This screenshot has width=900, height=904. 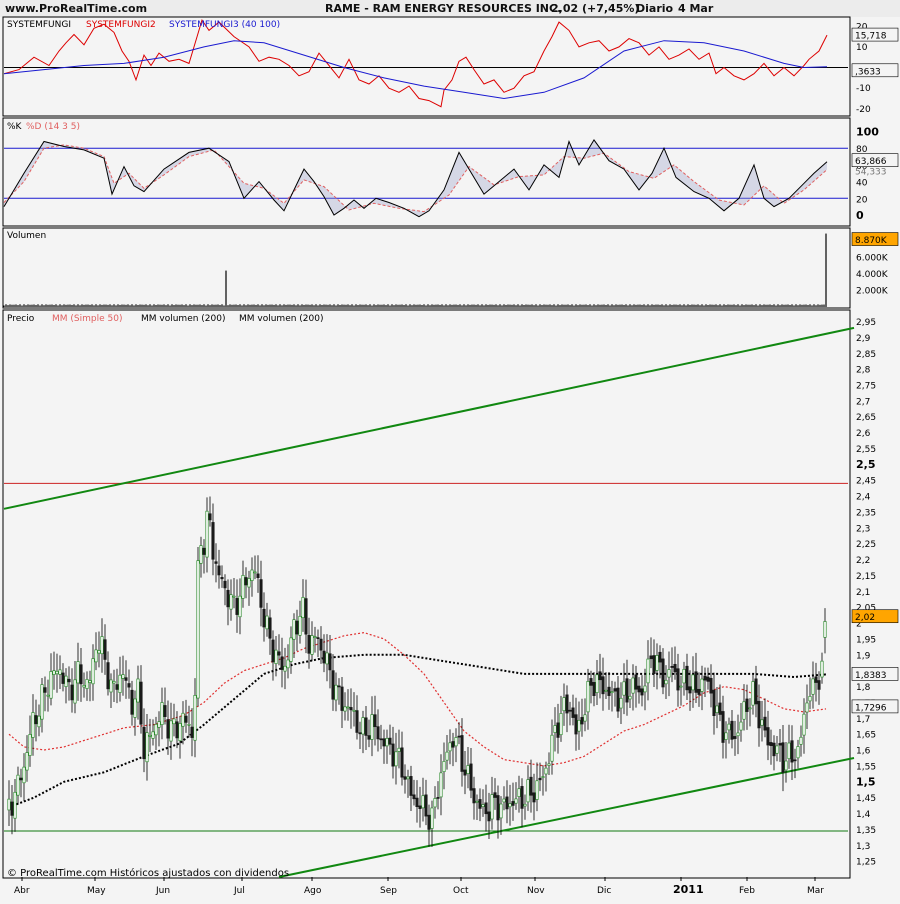 What do you see at coordinates (21, 319) in the screenshot?
I see `legend-price: Precio` at bounding box center [21, 319].